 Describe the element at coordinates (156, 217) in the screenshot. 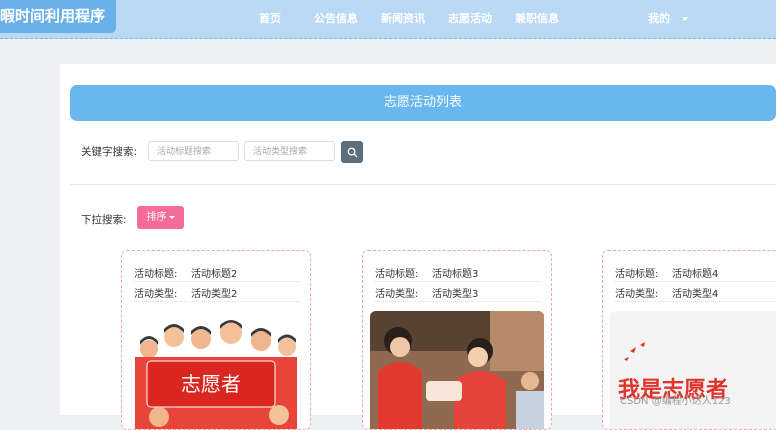

I see `sort-label: 排序` at that location.